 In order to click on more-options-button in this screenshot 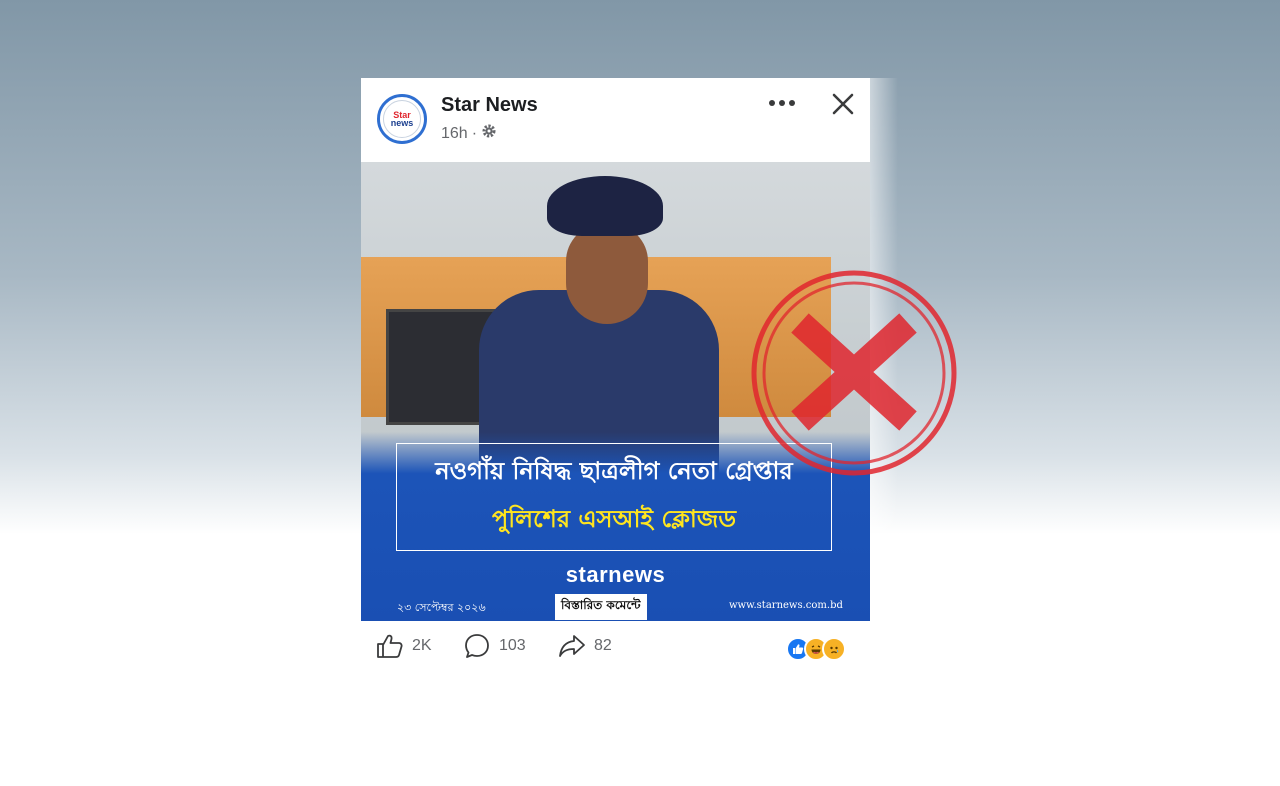, I will do `click(782, 103)`.